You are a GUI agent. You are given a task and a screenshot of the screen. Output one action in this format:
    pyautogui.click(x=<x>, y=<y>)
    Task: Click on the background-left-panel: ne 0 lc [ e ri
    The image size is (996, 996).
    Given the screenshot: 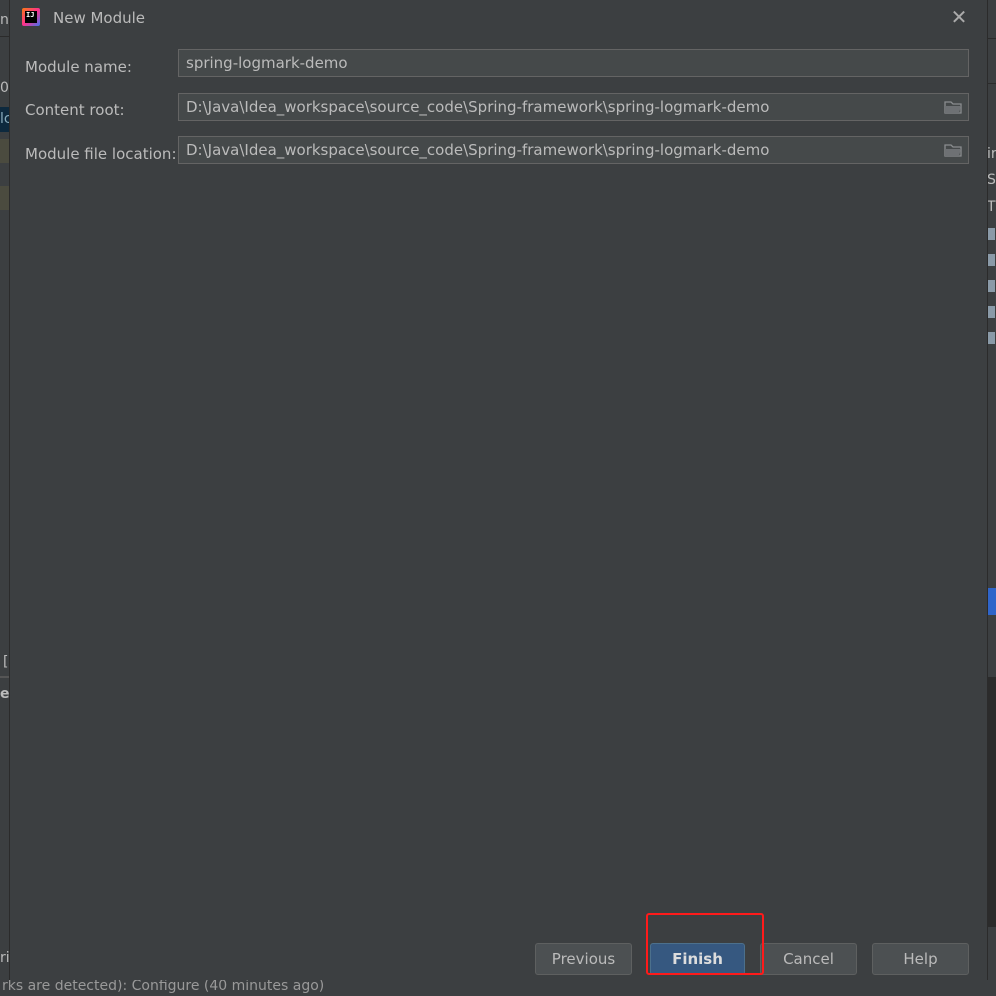 What is the action you would take?
    pyautogui.click(x=4, y=498)
    